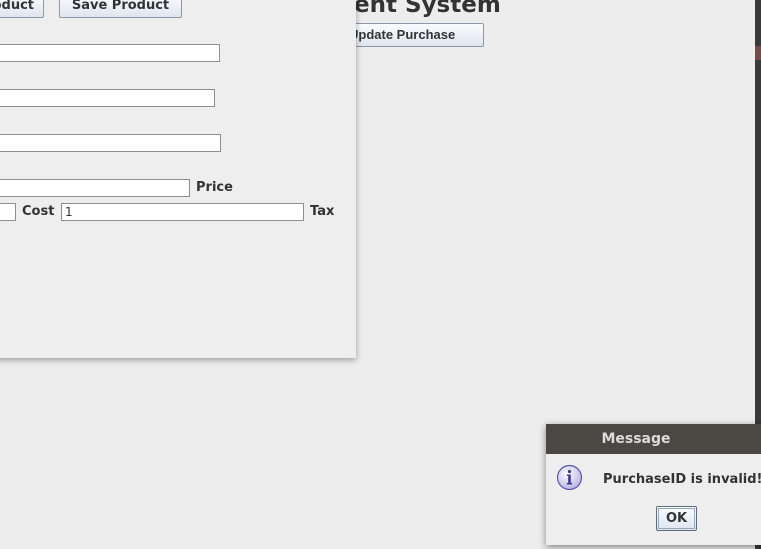 The width and height of the screenshot is (761, 549). I want to click on cost-field, so click(182, 212).